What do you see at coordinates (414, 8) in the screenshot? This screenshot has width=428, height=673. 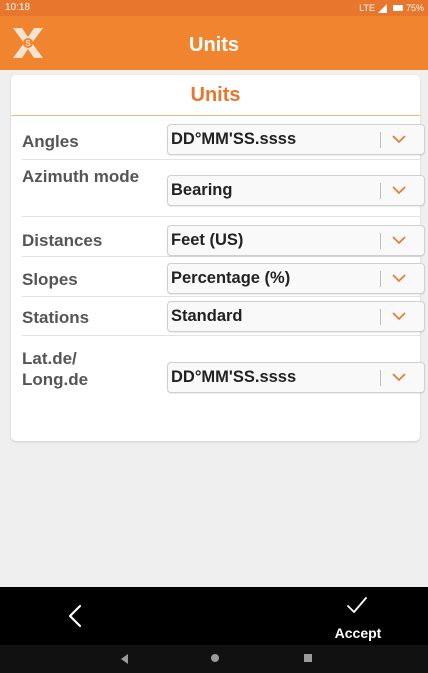 I see `battery-level: 75%` at bounding box center [414, 8].